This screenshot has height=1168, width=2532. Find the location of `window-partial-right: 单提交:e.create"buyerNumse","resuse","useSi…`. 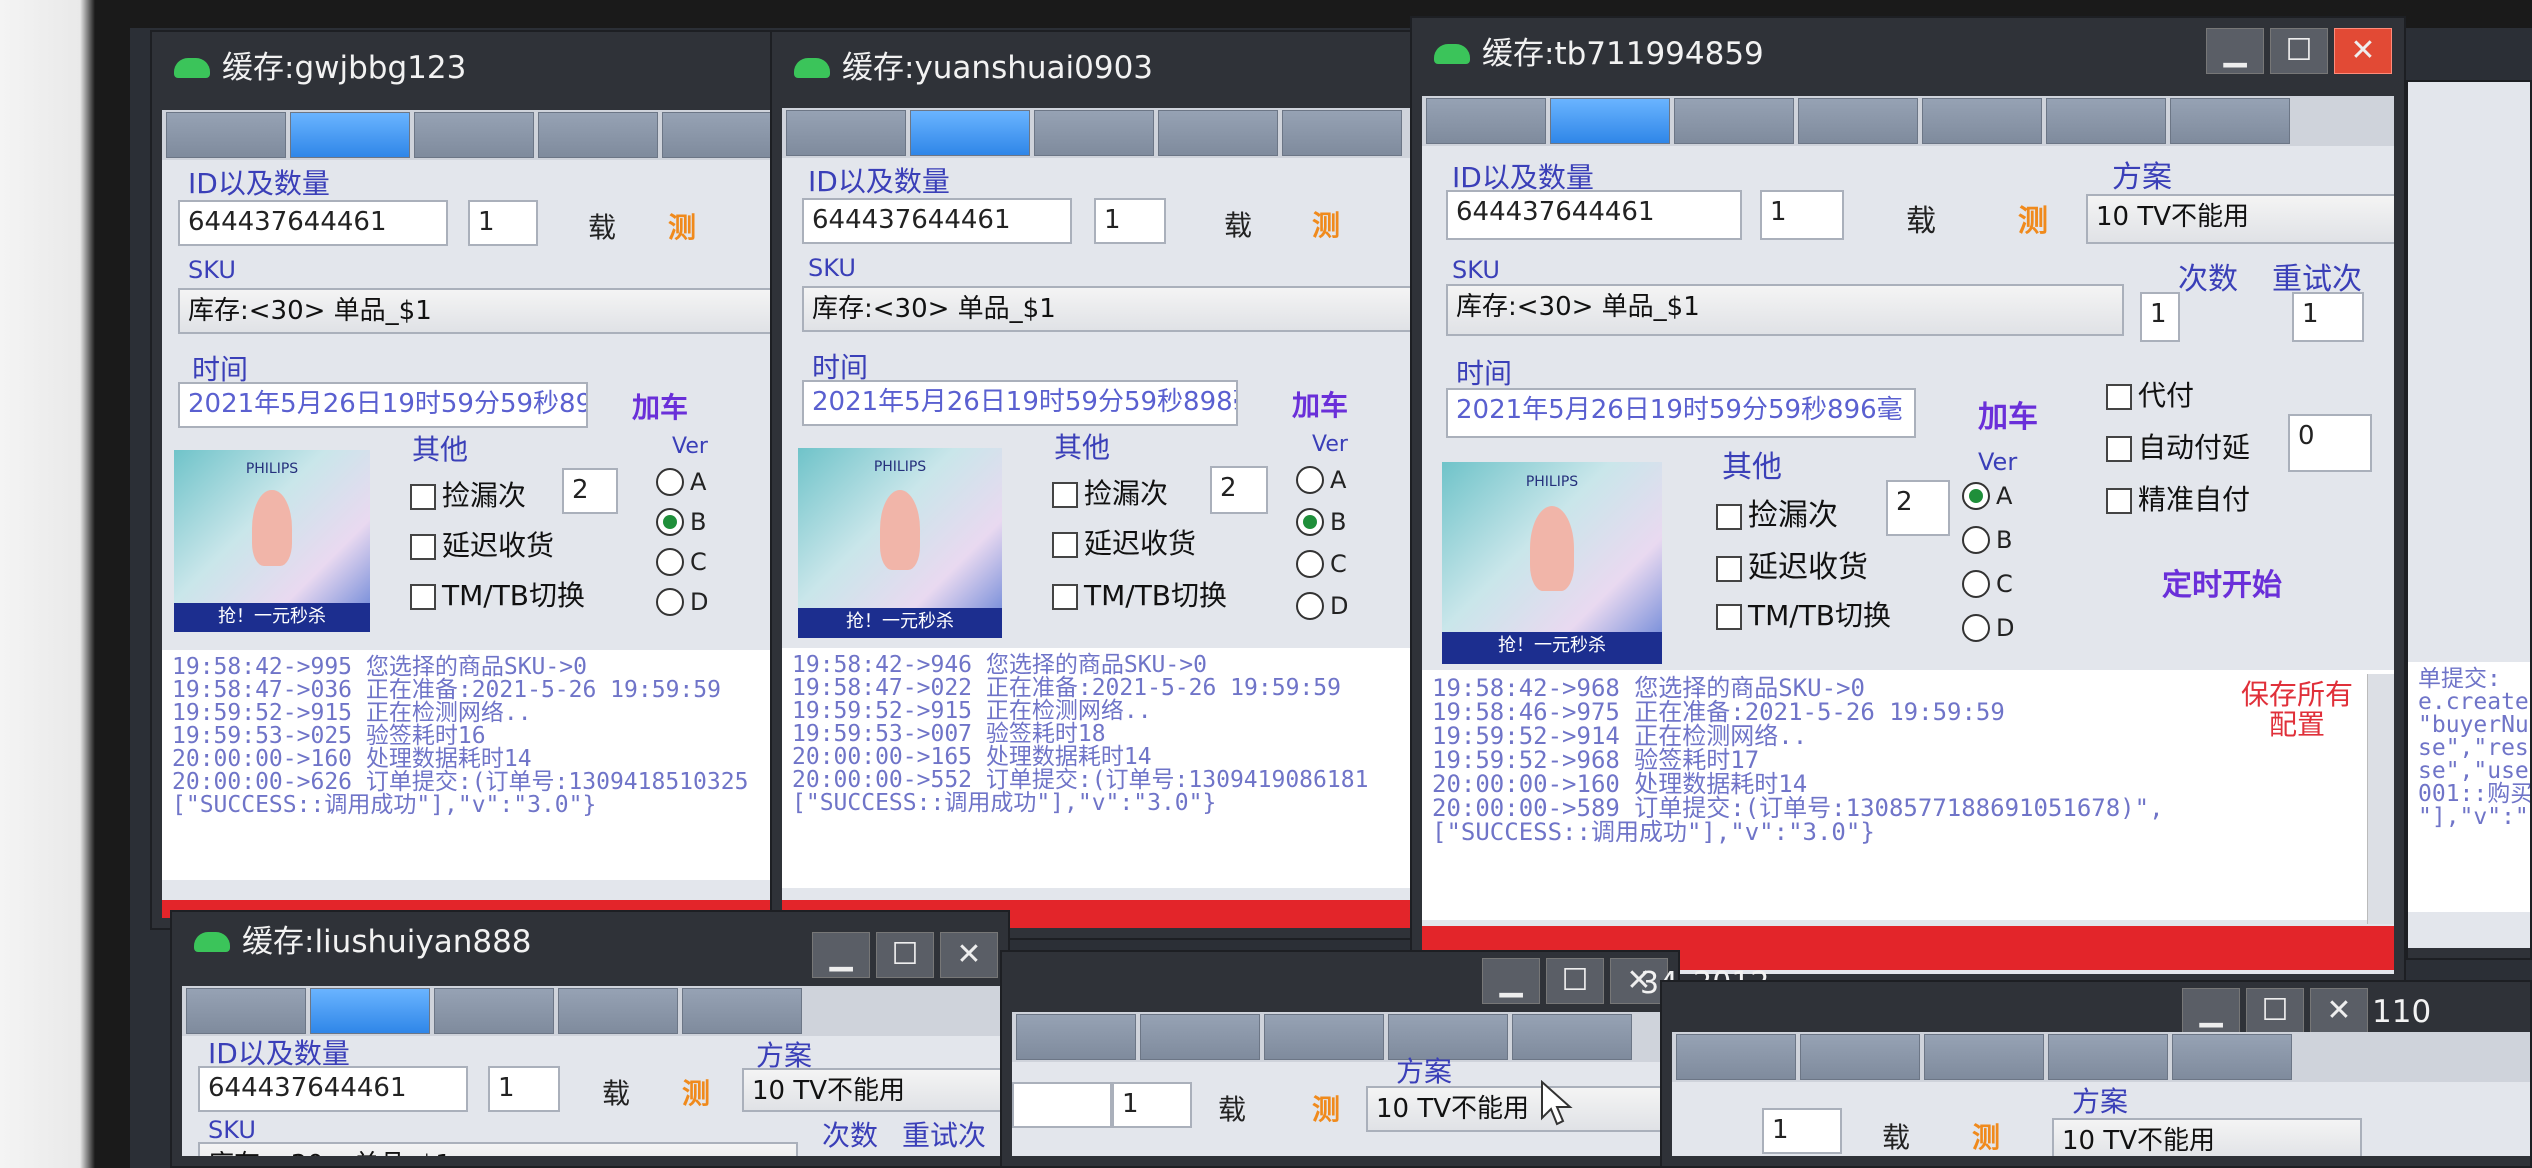

window-partial-right: 单提交:e.create"buyerNumse","resuse","useSi… is located at coordinates (2469, 520).